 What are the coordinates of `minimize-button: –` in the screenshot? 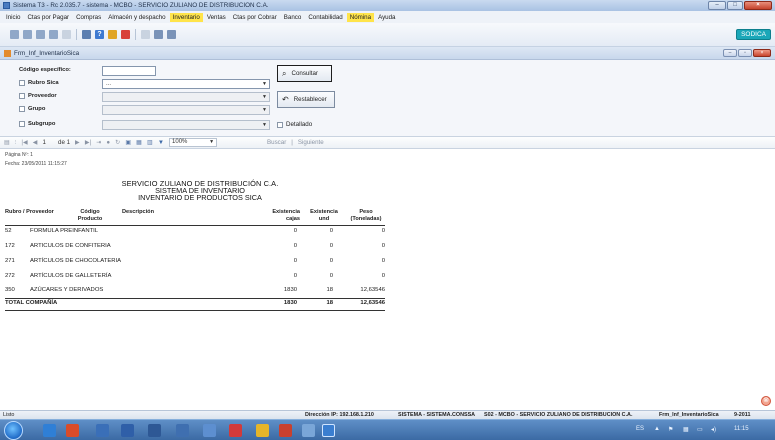 It's located at (717, 5).